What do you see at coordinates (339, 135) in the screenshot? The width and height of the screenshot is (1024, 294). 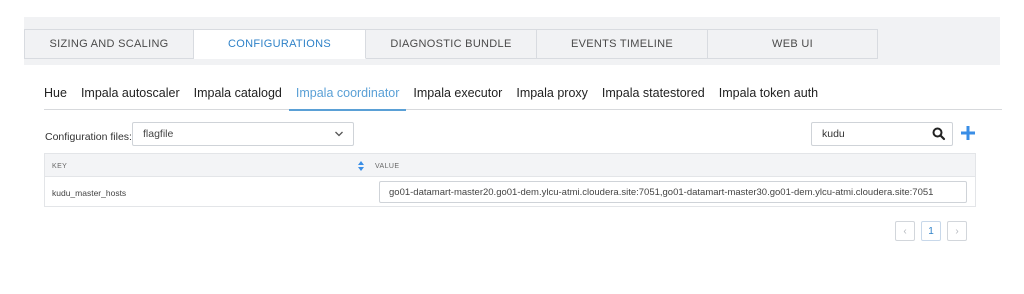 I see `chevron-down-icon` at bounding box center [339, 135].